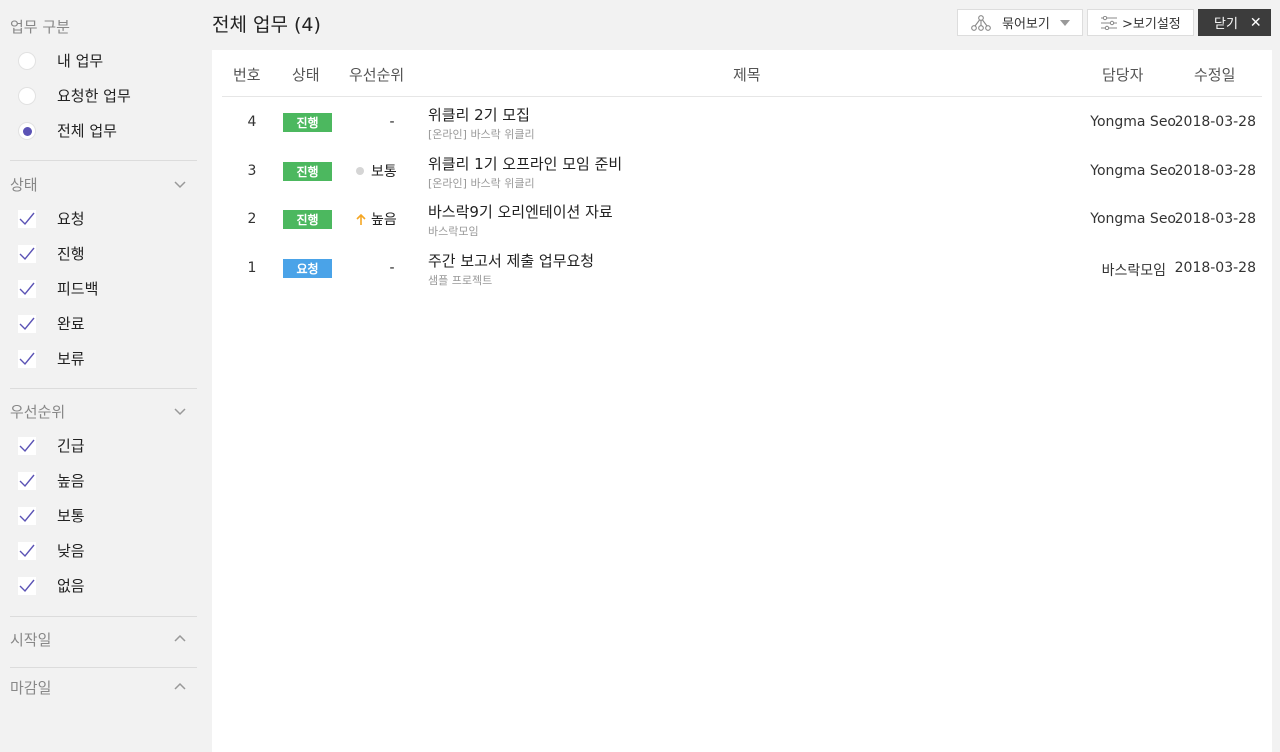 The height and width of the screenshot is (752, 1280). What do you see at coordinates (252, 219) in the screenshot?
I see `row-number: 2` at bounding box center [252, 219].